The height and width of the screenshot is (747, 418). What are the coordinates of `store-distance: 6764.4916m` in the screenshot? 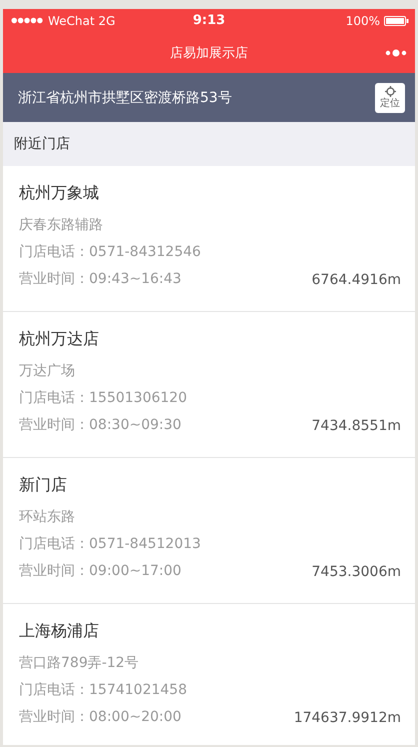 It's located at (356, 280).